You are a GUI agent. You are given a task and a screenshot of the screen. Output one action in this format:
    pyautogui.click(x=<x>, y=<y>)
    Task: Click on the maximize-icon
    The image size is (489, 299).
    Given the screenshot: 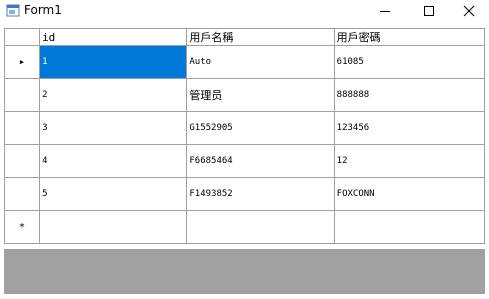 What is the action you would take?
    pyautogui.click(x=429, y=11)
    